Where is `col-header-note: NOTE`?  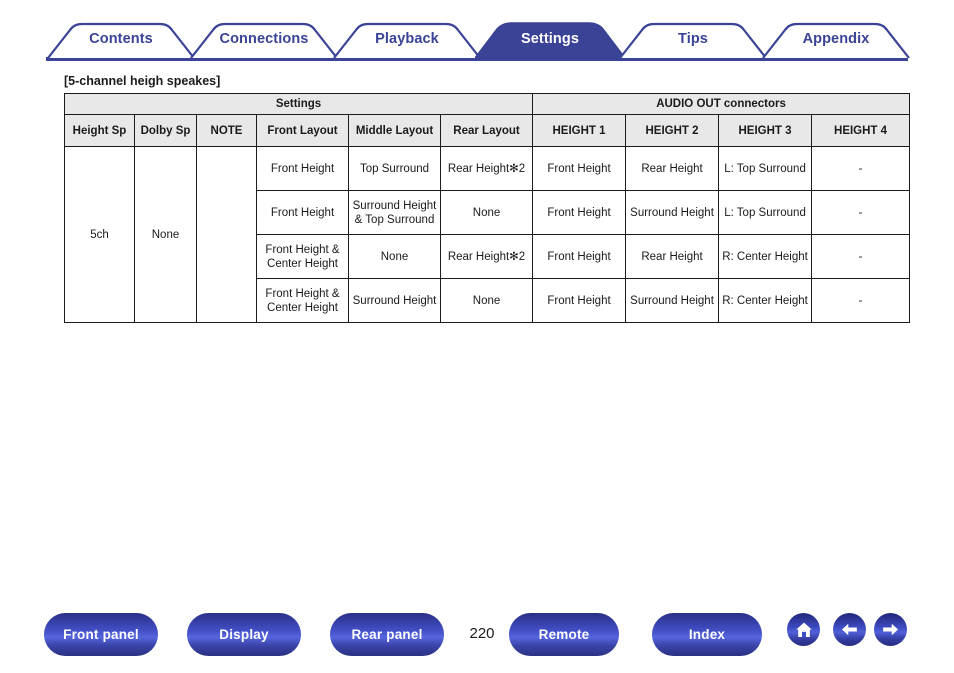 col-header-note: NOTE is located at coordinates (226, 131).